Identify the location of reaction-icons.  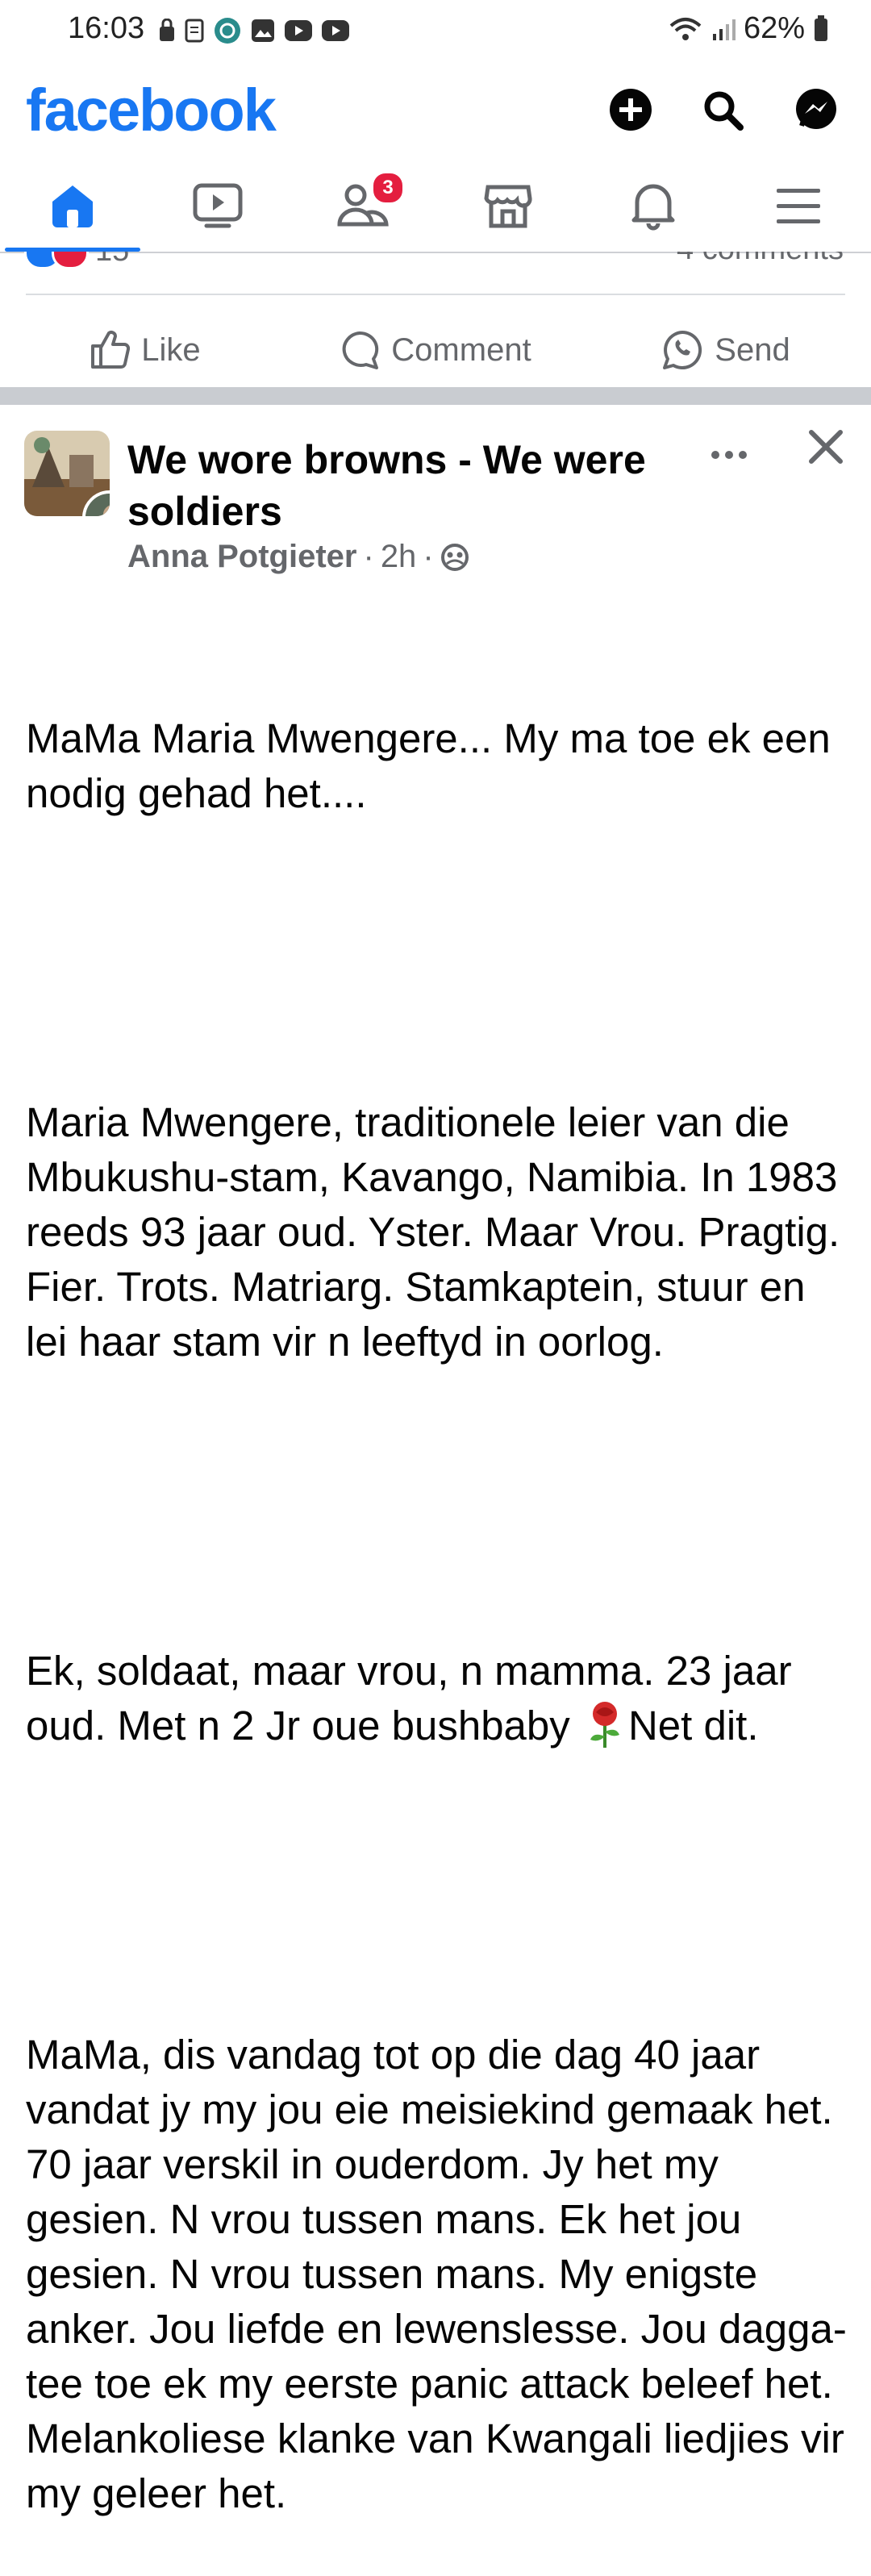
(56, 260).